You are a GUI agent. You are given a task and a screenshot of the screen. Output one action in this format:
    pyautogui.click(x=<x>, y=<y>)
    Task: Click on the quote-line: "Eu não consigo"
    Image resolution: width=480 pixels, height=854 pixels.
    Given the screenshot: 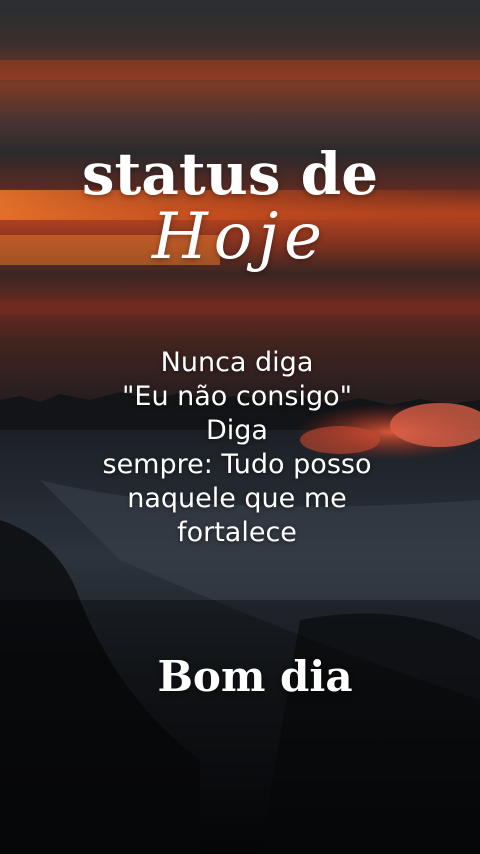 What is the action you would take?
    pyautogui.click(x=237, y=396)
    